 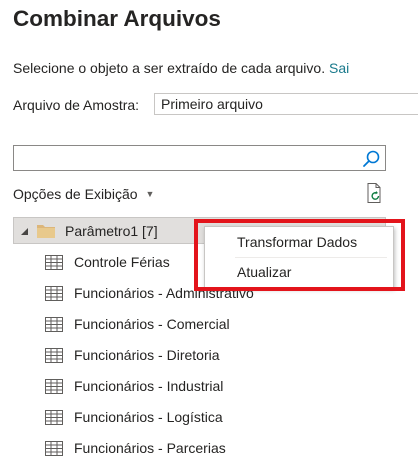 I want to click on tree-item-label: Controle Férias, so click(x=122, y=262).